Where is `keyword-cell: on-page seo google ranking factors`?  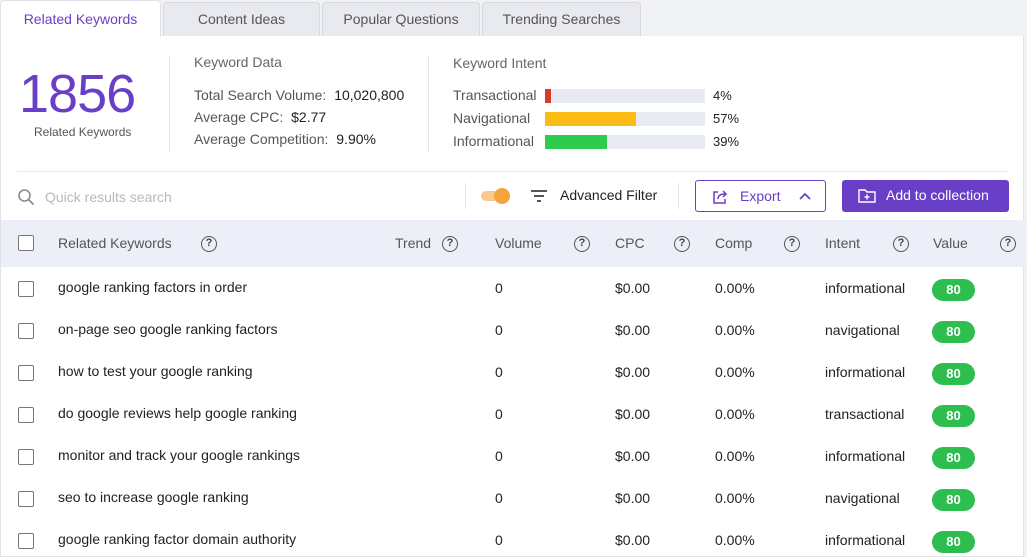 keyword-cell: on-page seo google ranking factors is located at coordinates (167, 329).